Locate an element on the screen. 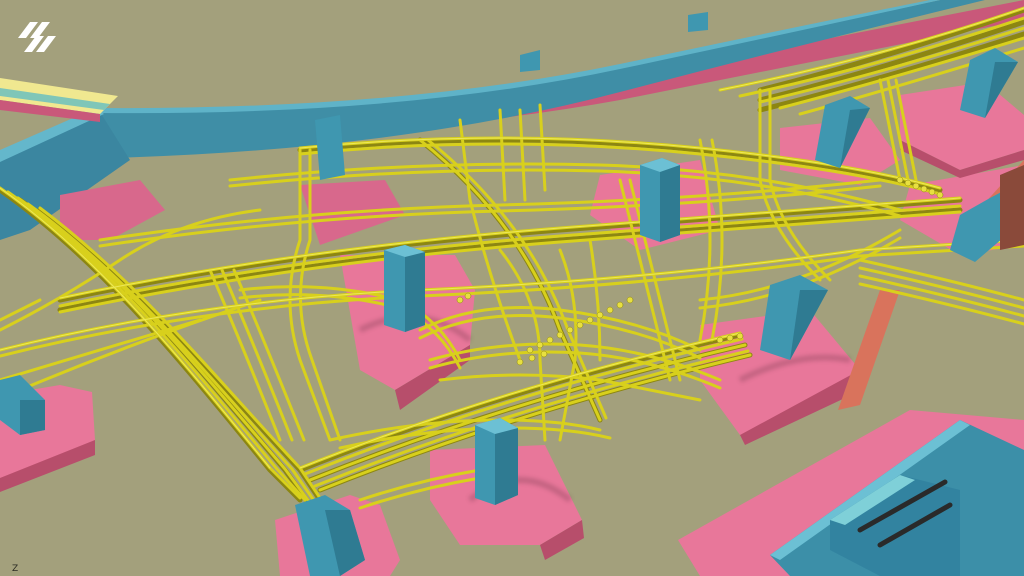 The height and width of the screenshot is (576, 1024). axis-indicator-label: Z is located at coordinates (15, 569).